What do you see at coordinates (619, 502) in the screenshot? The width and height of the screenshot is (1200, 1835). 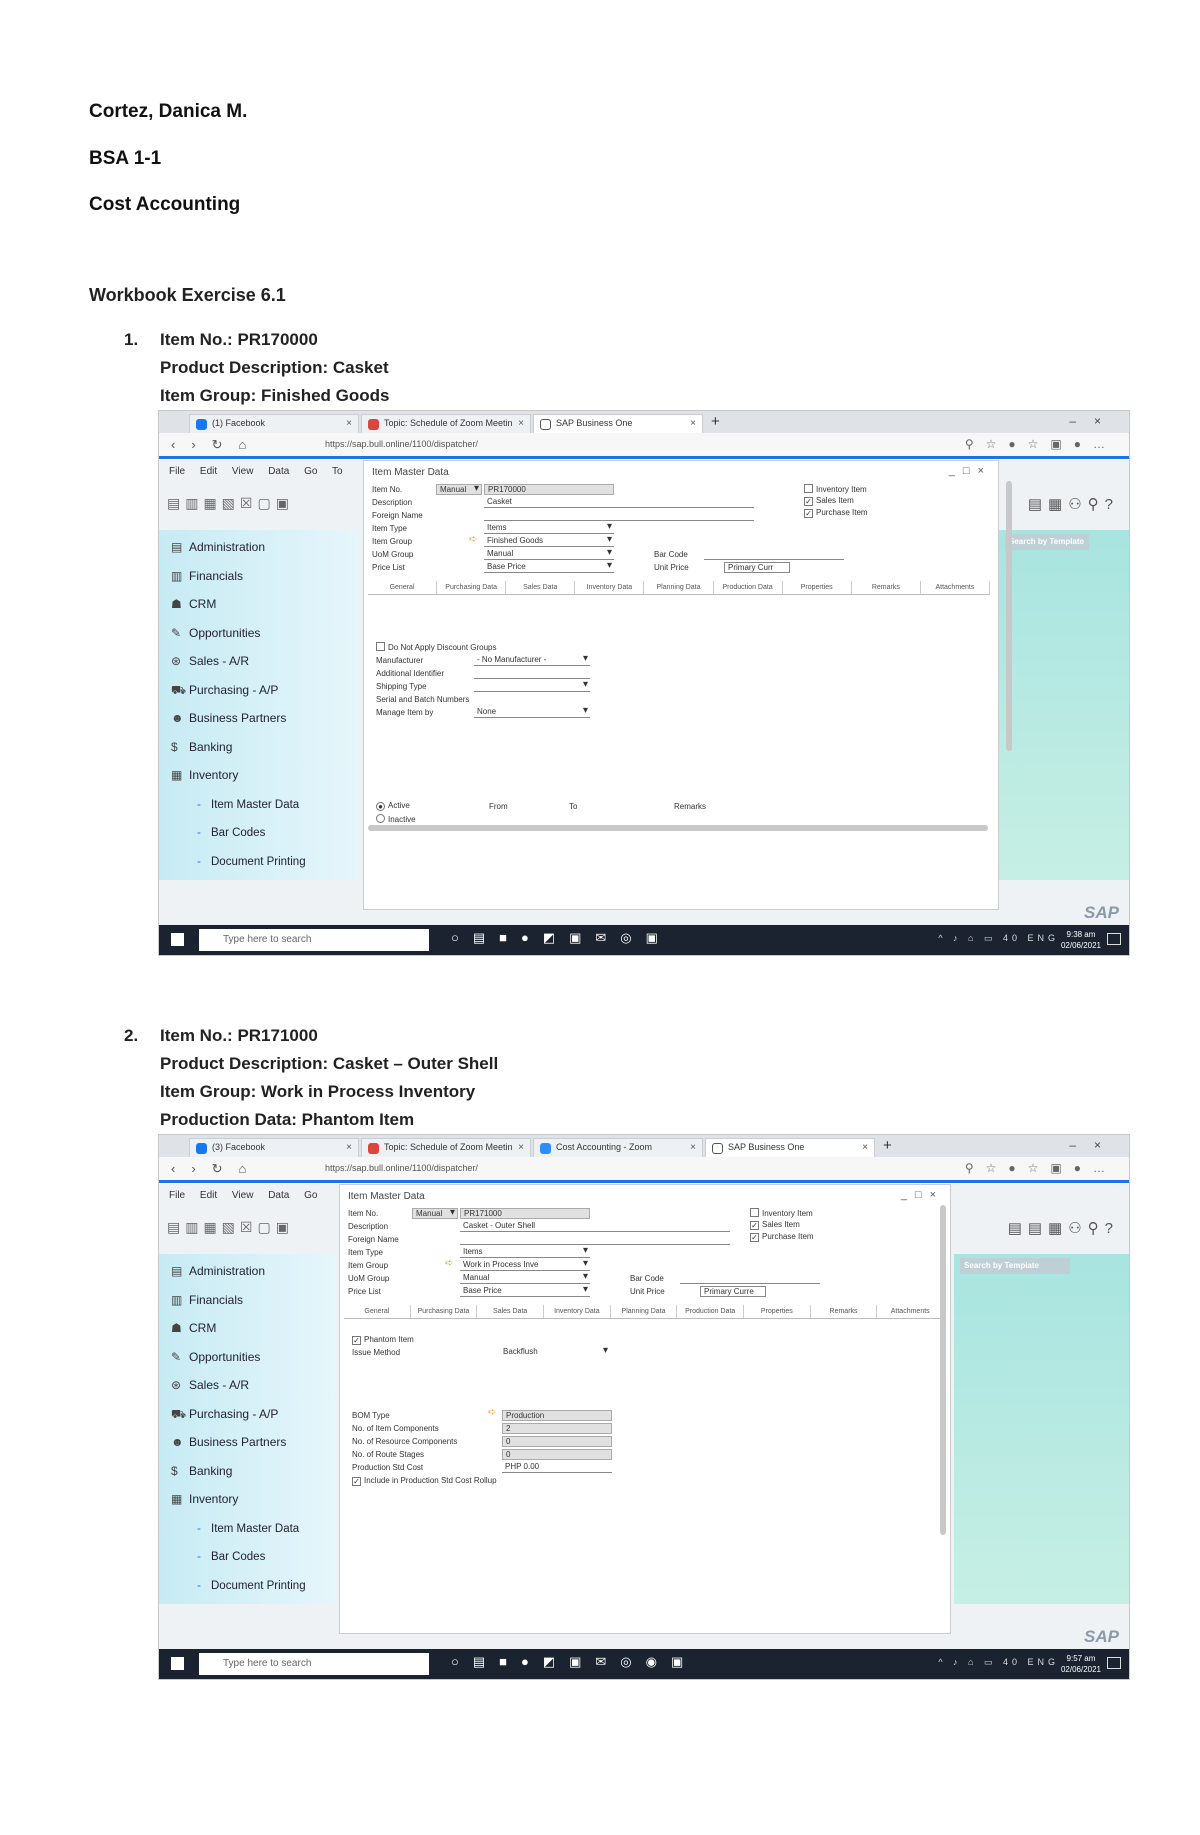 I see `description-field: Casket` at bounding box center [619, 502].